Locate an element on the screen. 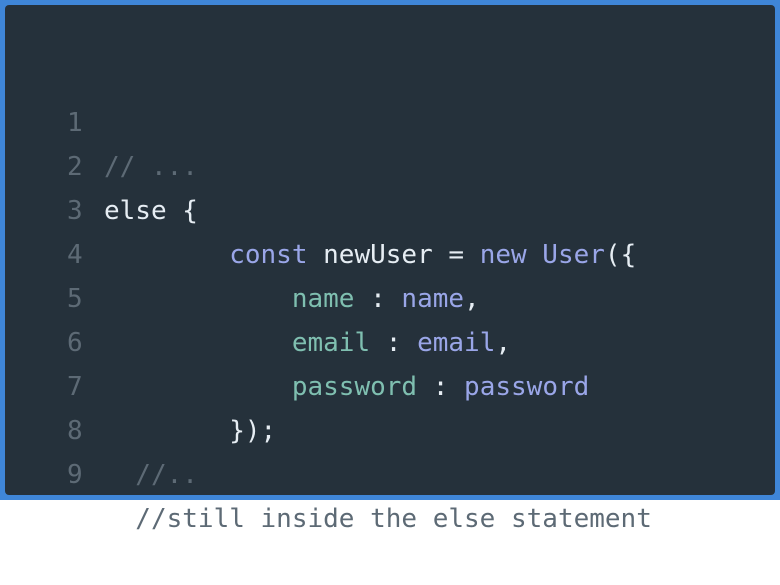 The height and width of the screenshot is (585, 780). comment-token: //still inside the else statement is located at coordinates (378, 519).